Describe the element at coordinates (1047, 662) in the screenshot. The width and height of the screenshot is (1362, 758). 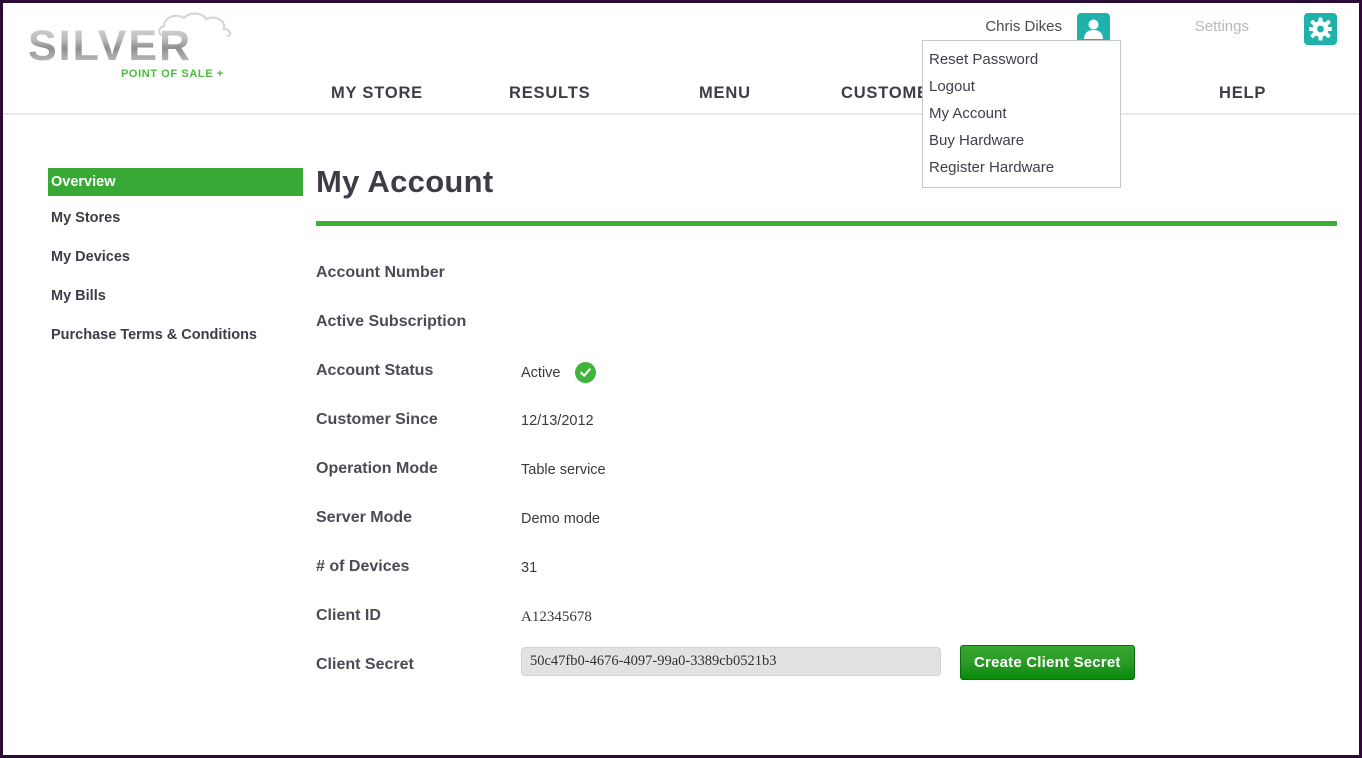
I see `create-client-secret-button: Create Client Secret` at that location.